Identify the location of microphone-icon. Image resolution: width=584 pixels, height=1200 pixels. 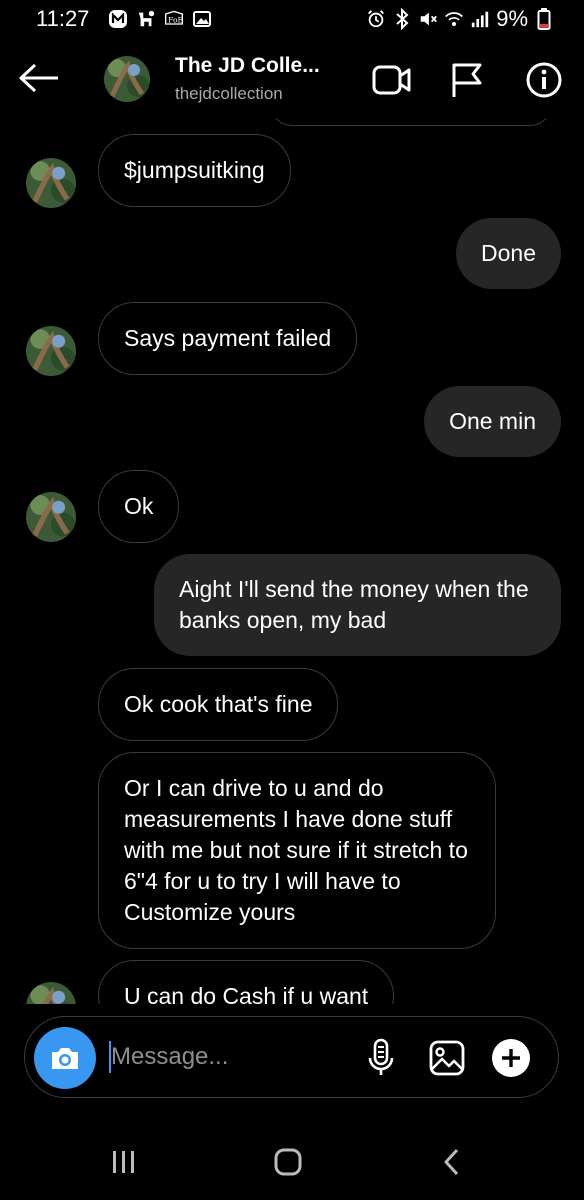
(381, 1056).